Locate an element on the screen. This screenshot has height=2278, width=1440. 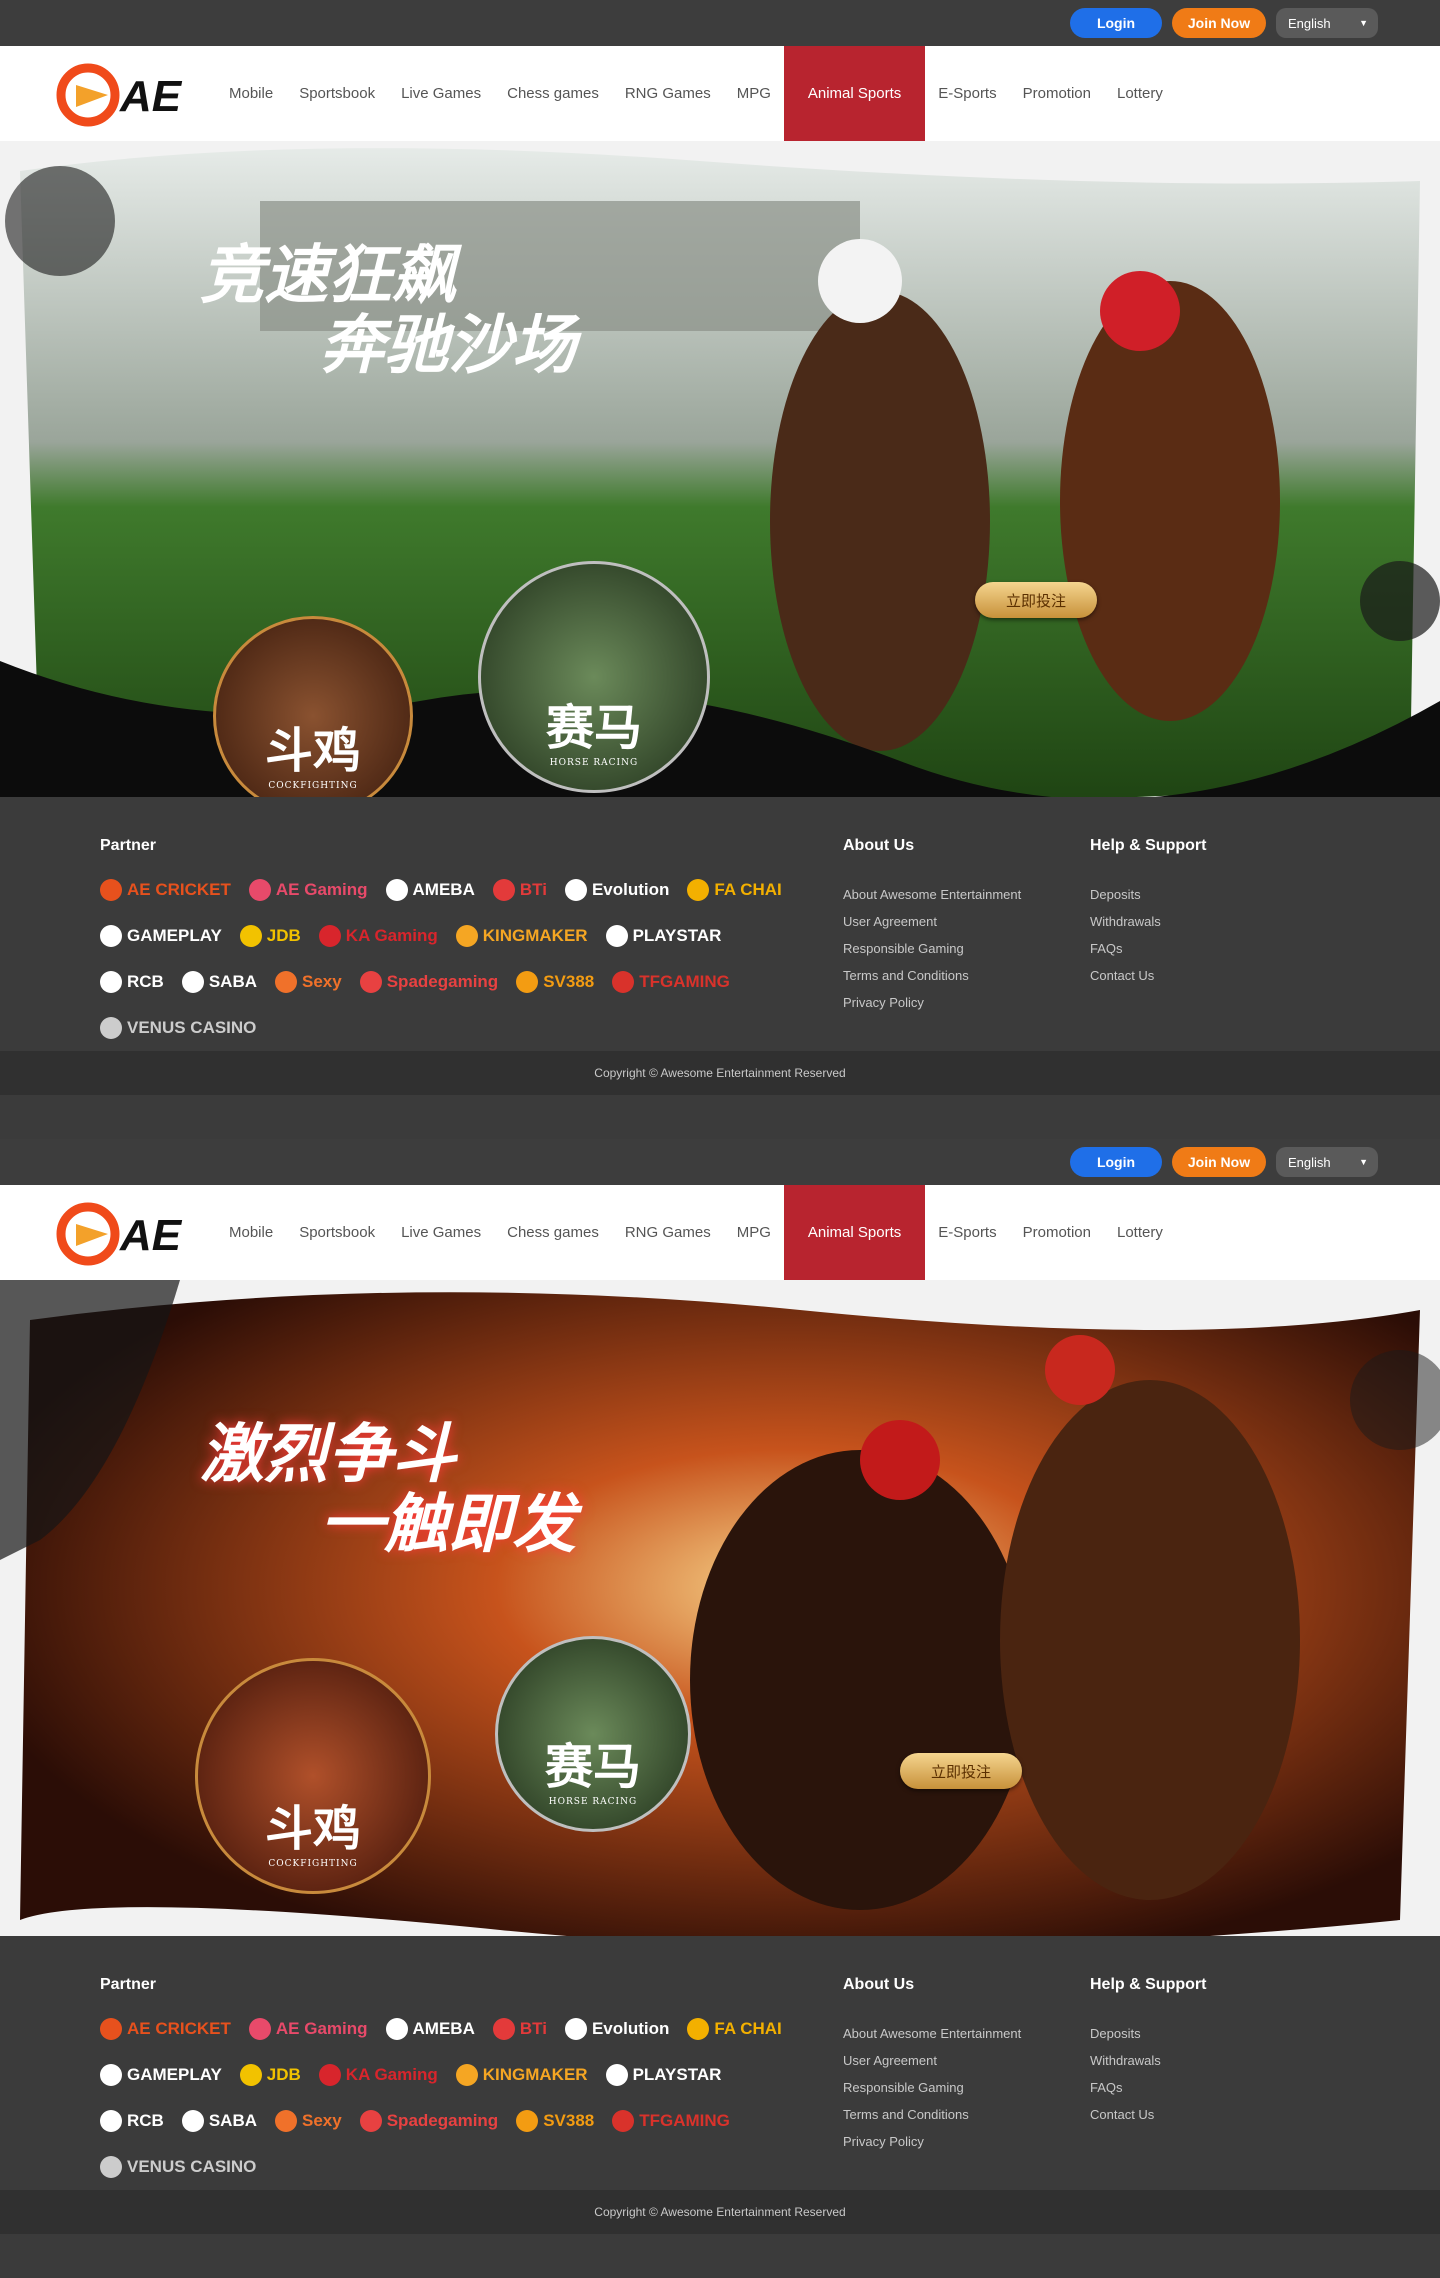
partner-name: PLAYSTAR is located at coordinates (677, 2074).